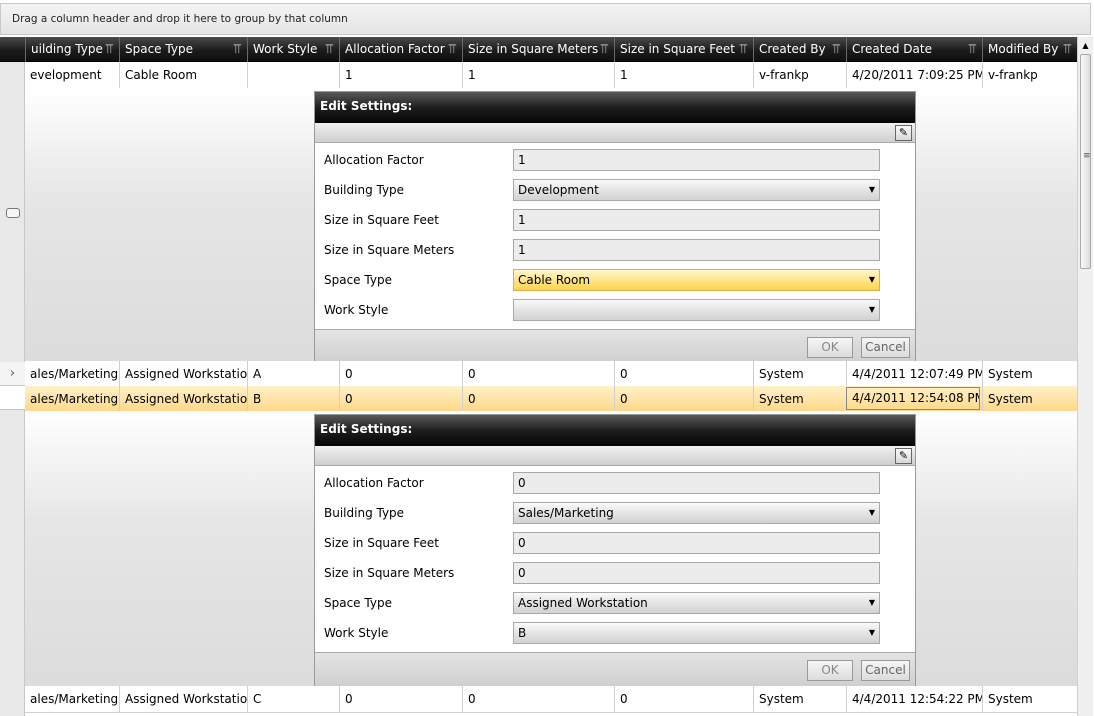 This screenshot has width=1094, height=716. I want to click on cell-modified-by: v-frankp, so click(1029, 75).